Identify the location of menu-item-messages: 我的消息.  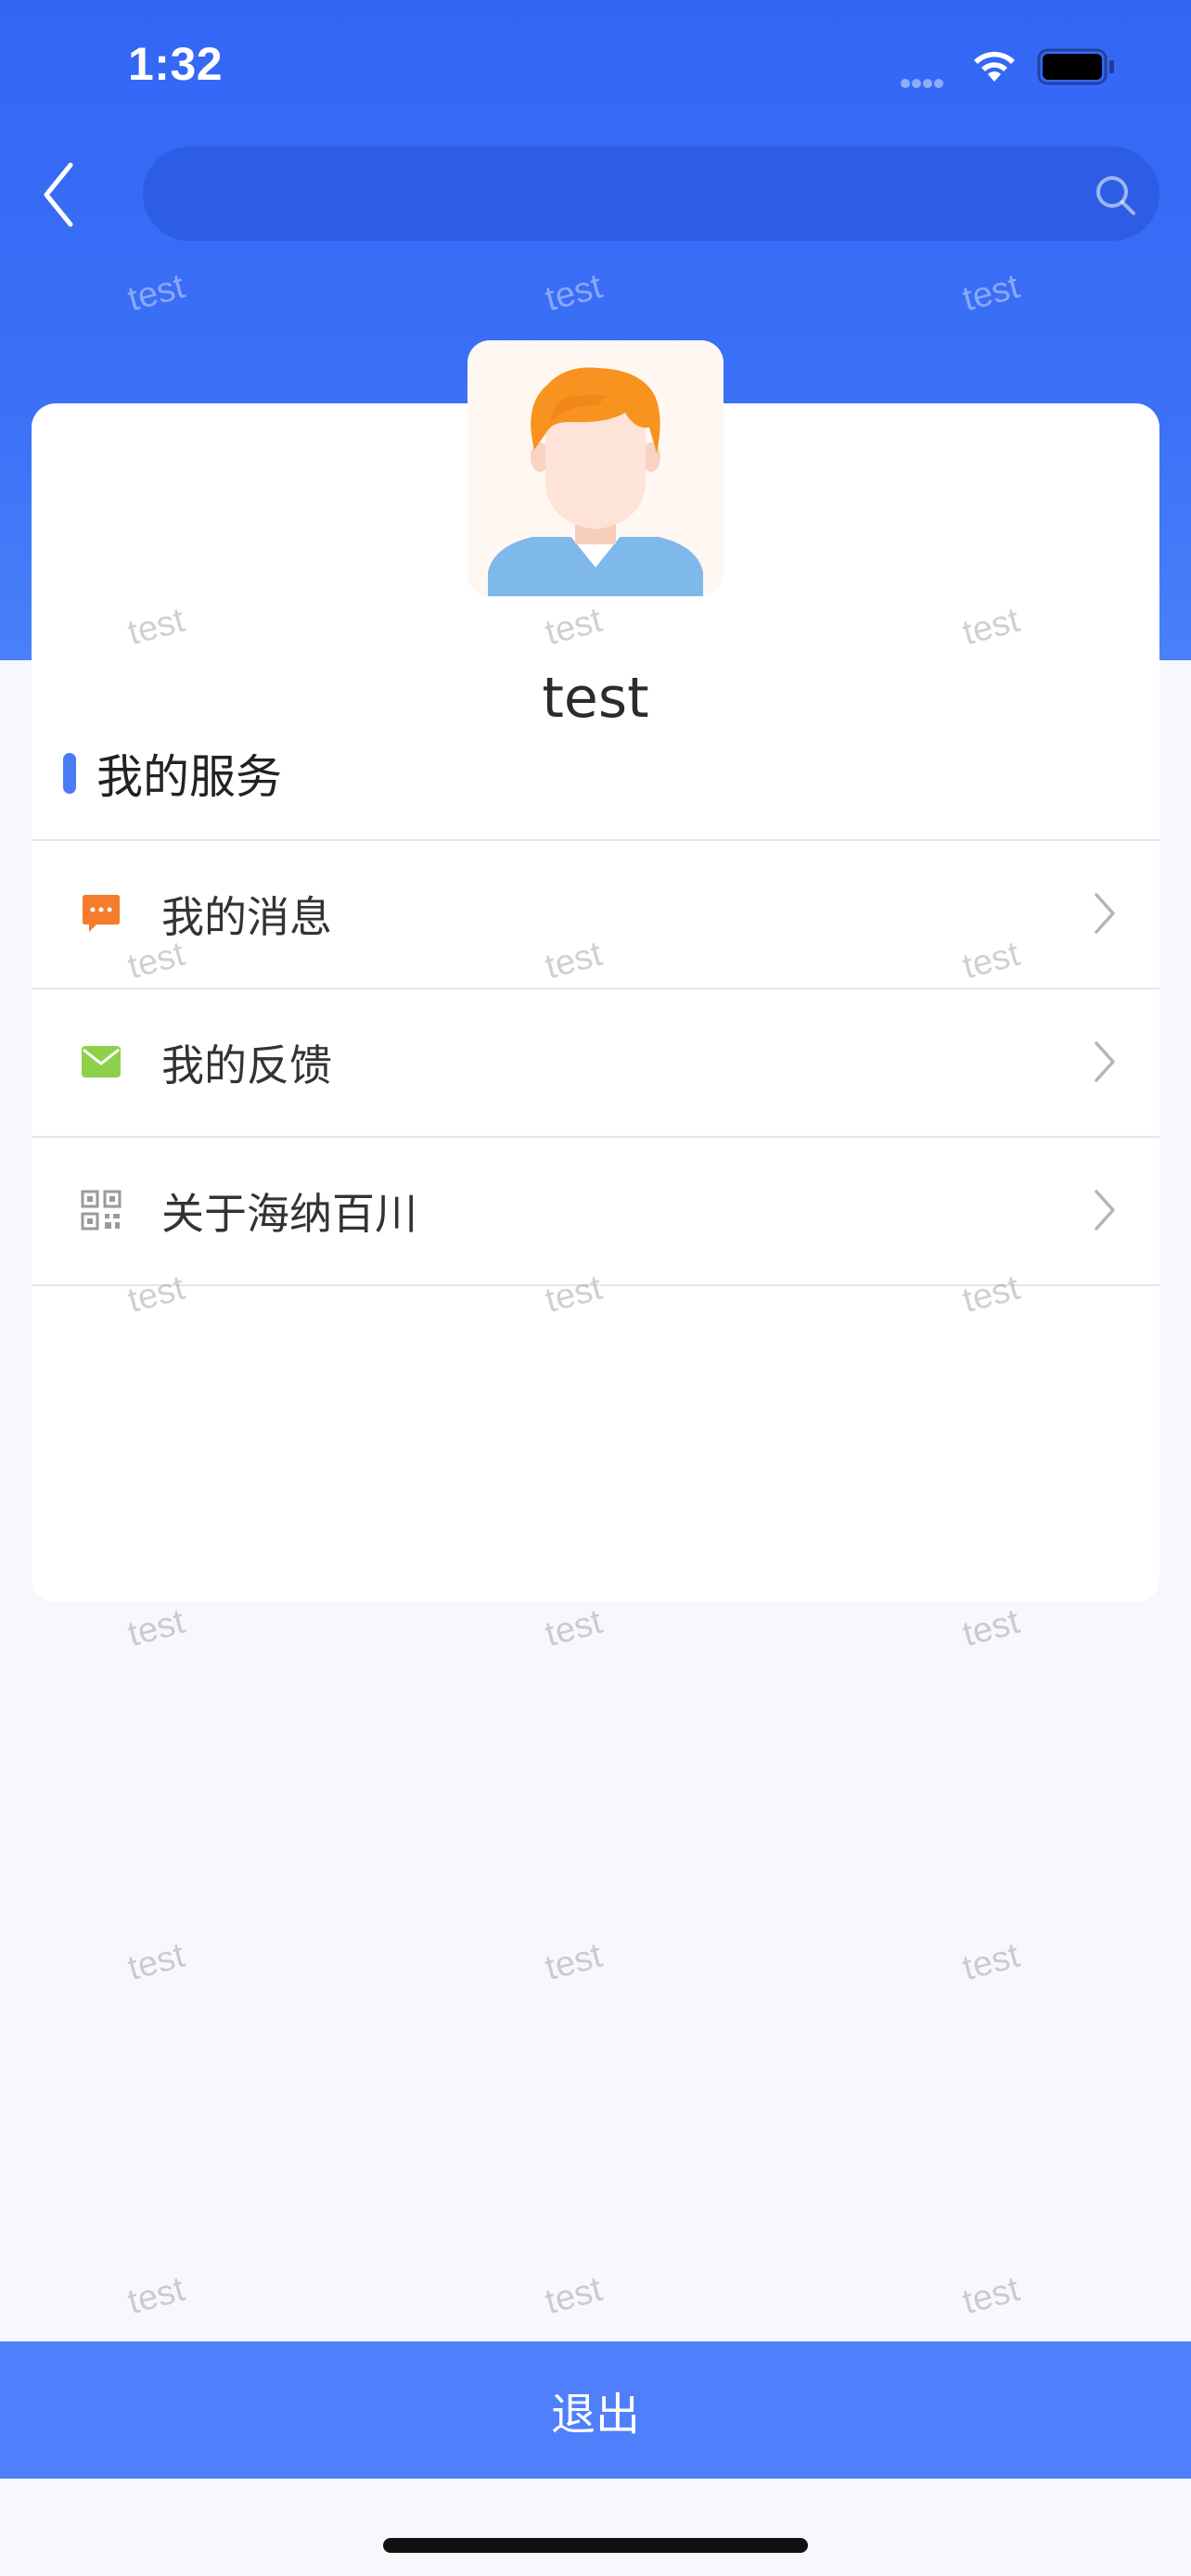
(595, 913).